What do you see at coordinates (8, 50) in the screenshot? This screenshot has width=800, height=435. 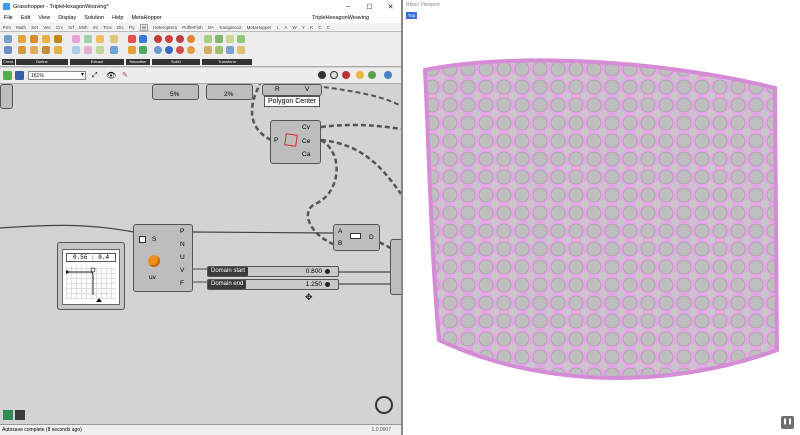 I see `mesh-box-icon` at bounding box center [8, 50].